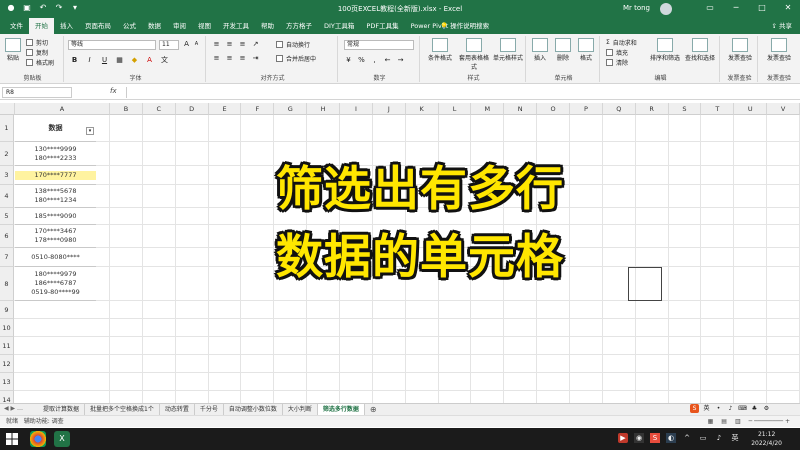 Image resolution: width=800 pixels, height=450 pixels. Describe the element at coordinates (267, 26) in the screenshot. I see `ribbon-tab: 帮助` at that location.